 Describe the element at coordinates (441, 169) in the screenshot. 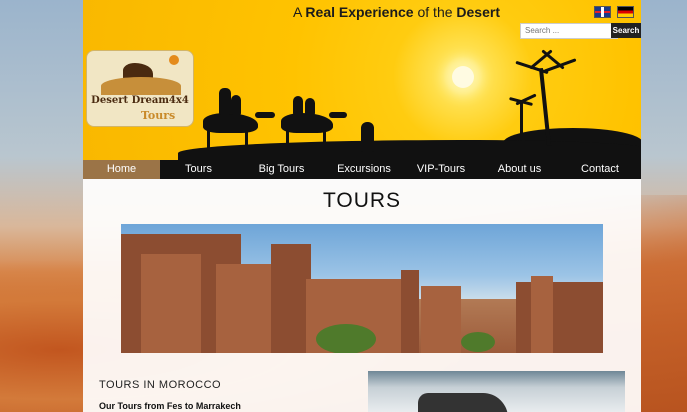

I see `nav-item-vip-tours: VIP-Tours` at that location.